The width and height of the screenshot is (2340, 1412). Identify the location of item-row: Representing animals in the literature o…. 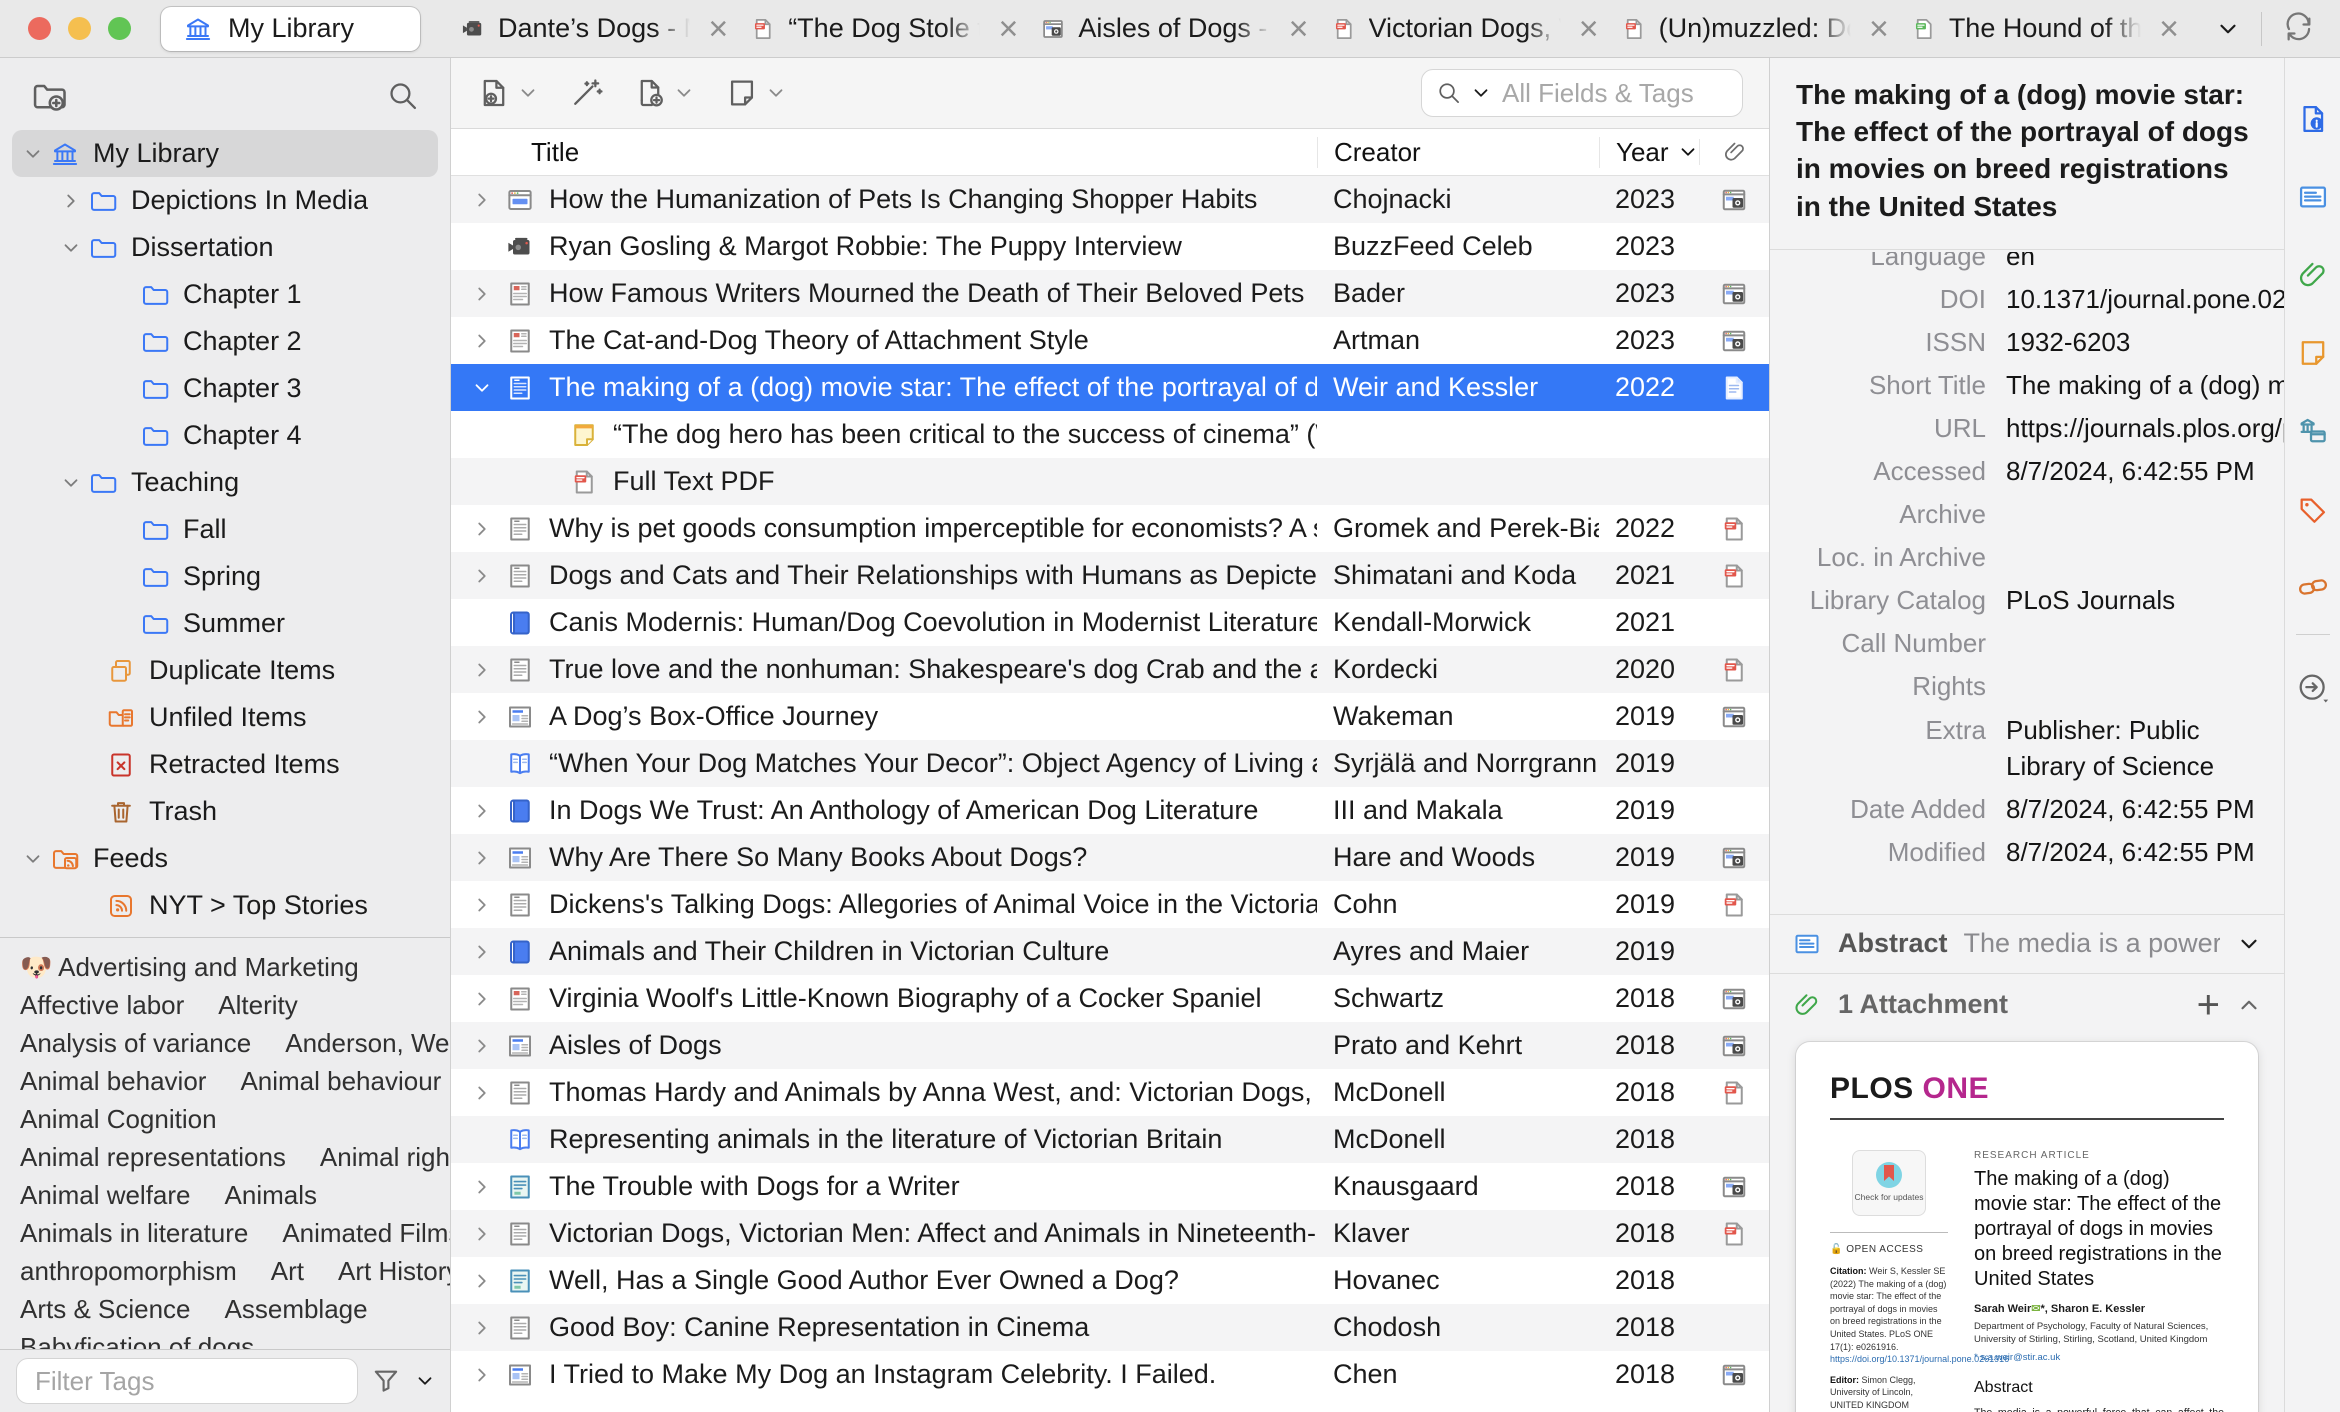
(1110, 1139).